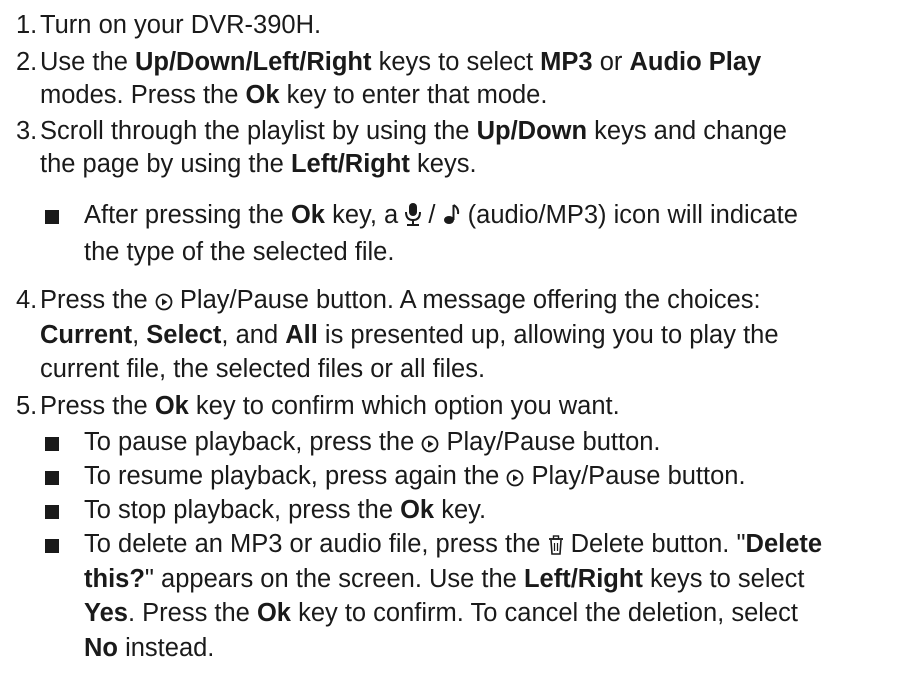 The image size is (901, 682). Describe the element at coordinates (27, 62) in the screenshot. I see `step-number: 2.` at that location.